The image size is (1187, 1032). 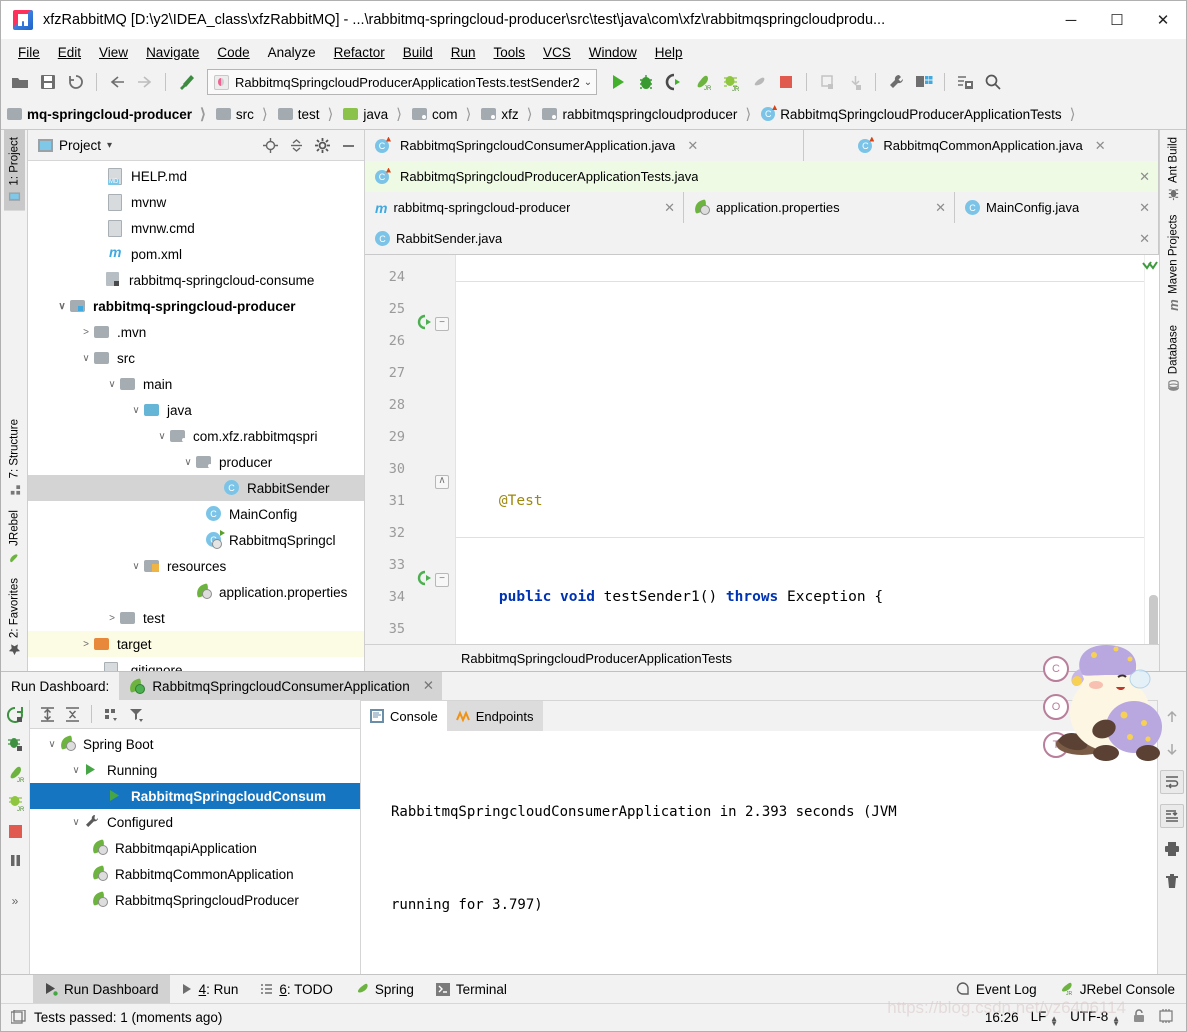 I want to click on fold-plus-icon: ∧, so click(x=442, y=482).